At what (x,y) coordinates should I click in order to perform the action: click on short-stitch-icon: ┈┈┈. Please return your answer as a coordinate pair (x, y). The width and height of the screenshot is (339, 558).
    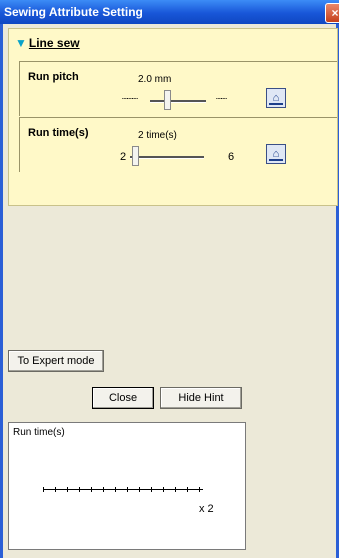
    Looking at the image, I should click on (130, 99).